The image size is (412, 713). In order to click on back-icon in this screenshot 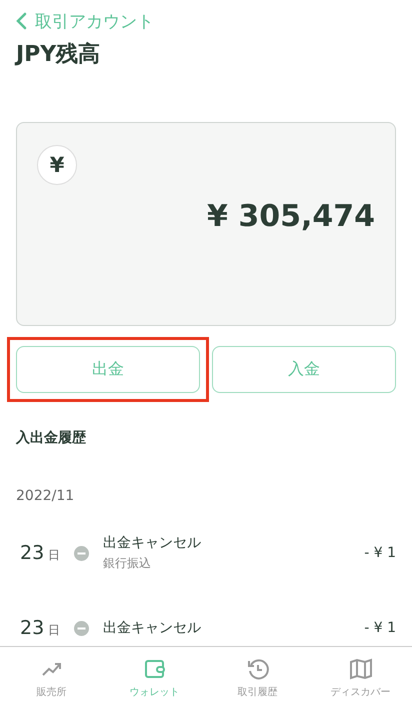, I will do `click(21, 21)`.